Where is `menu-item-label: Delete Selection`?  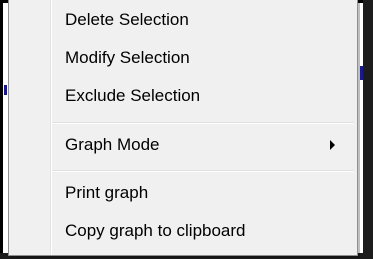 menu-item-label: Delete Selection is located at coordinates (127, 19).